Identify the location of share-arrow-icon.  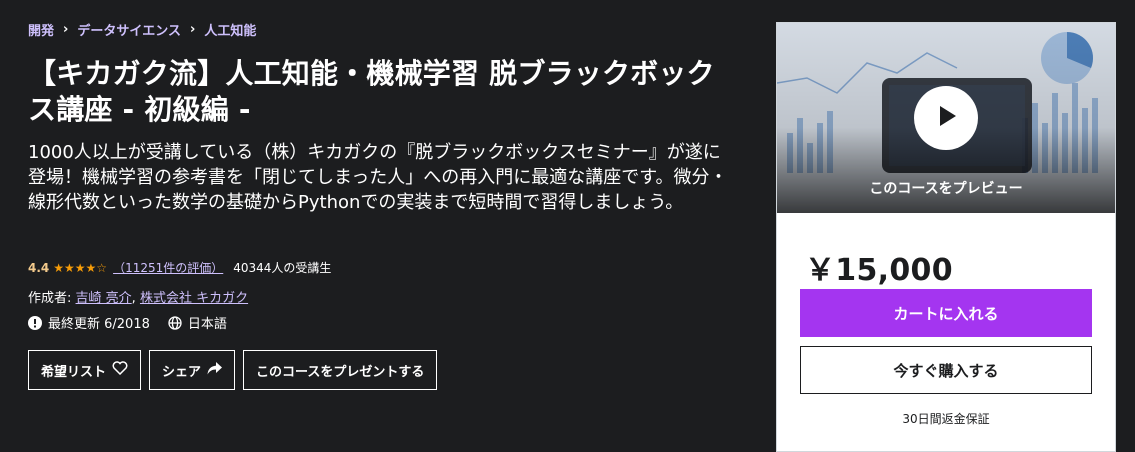
(215, 370).